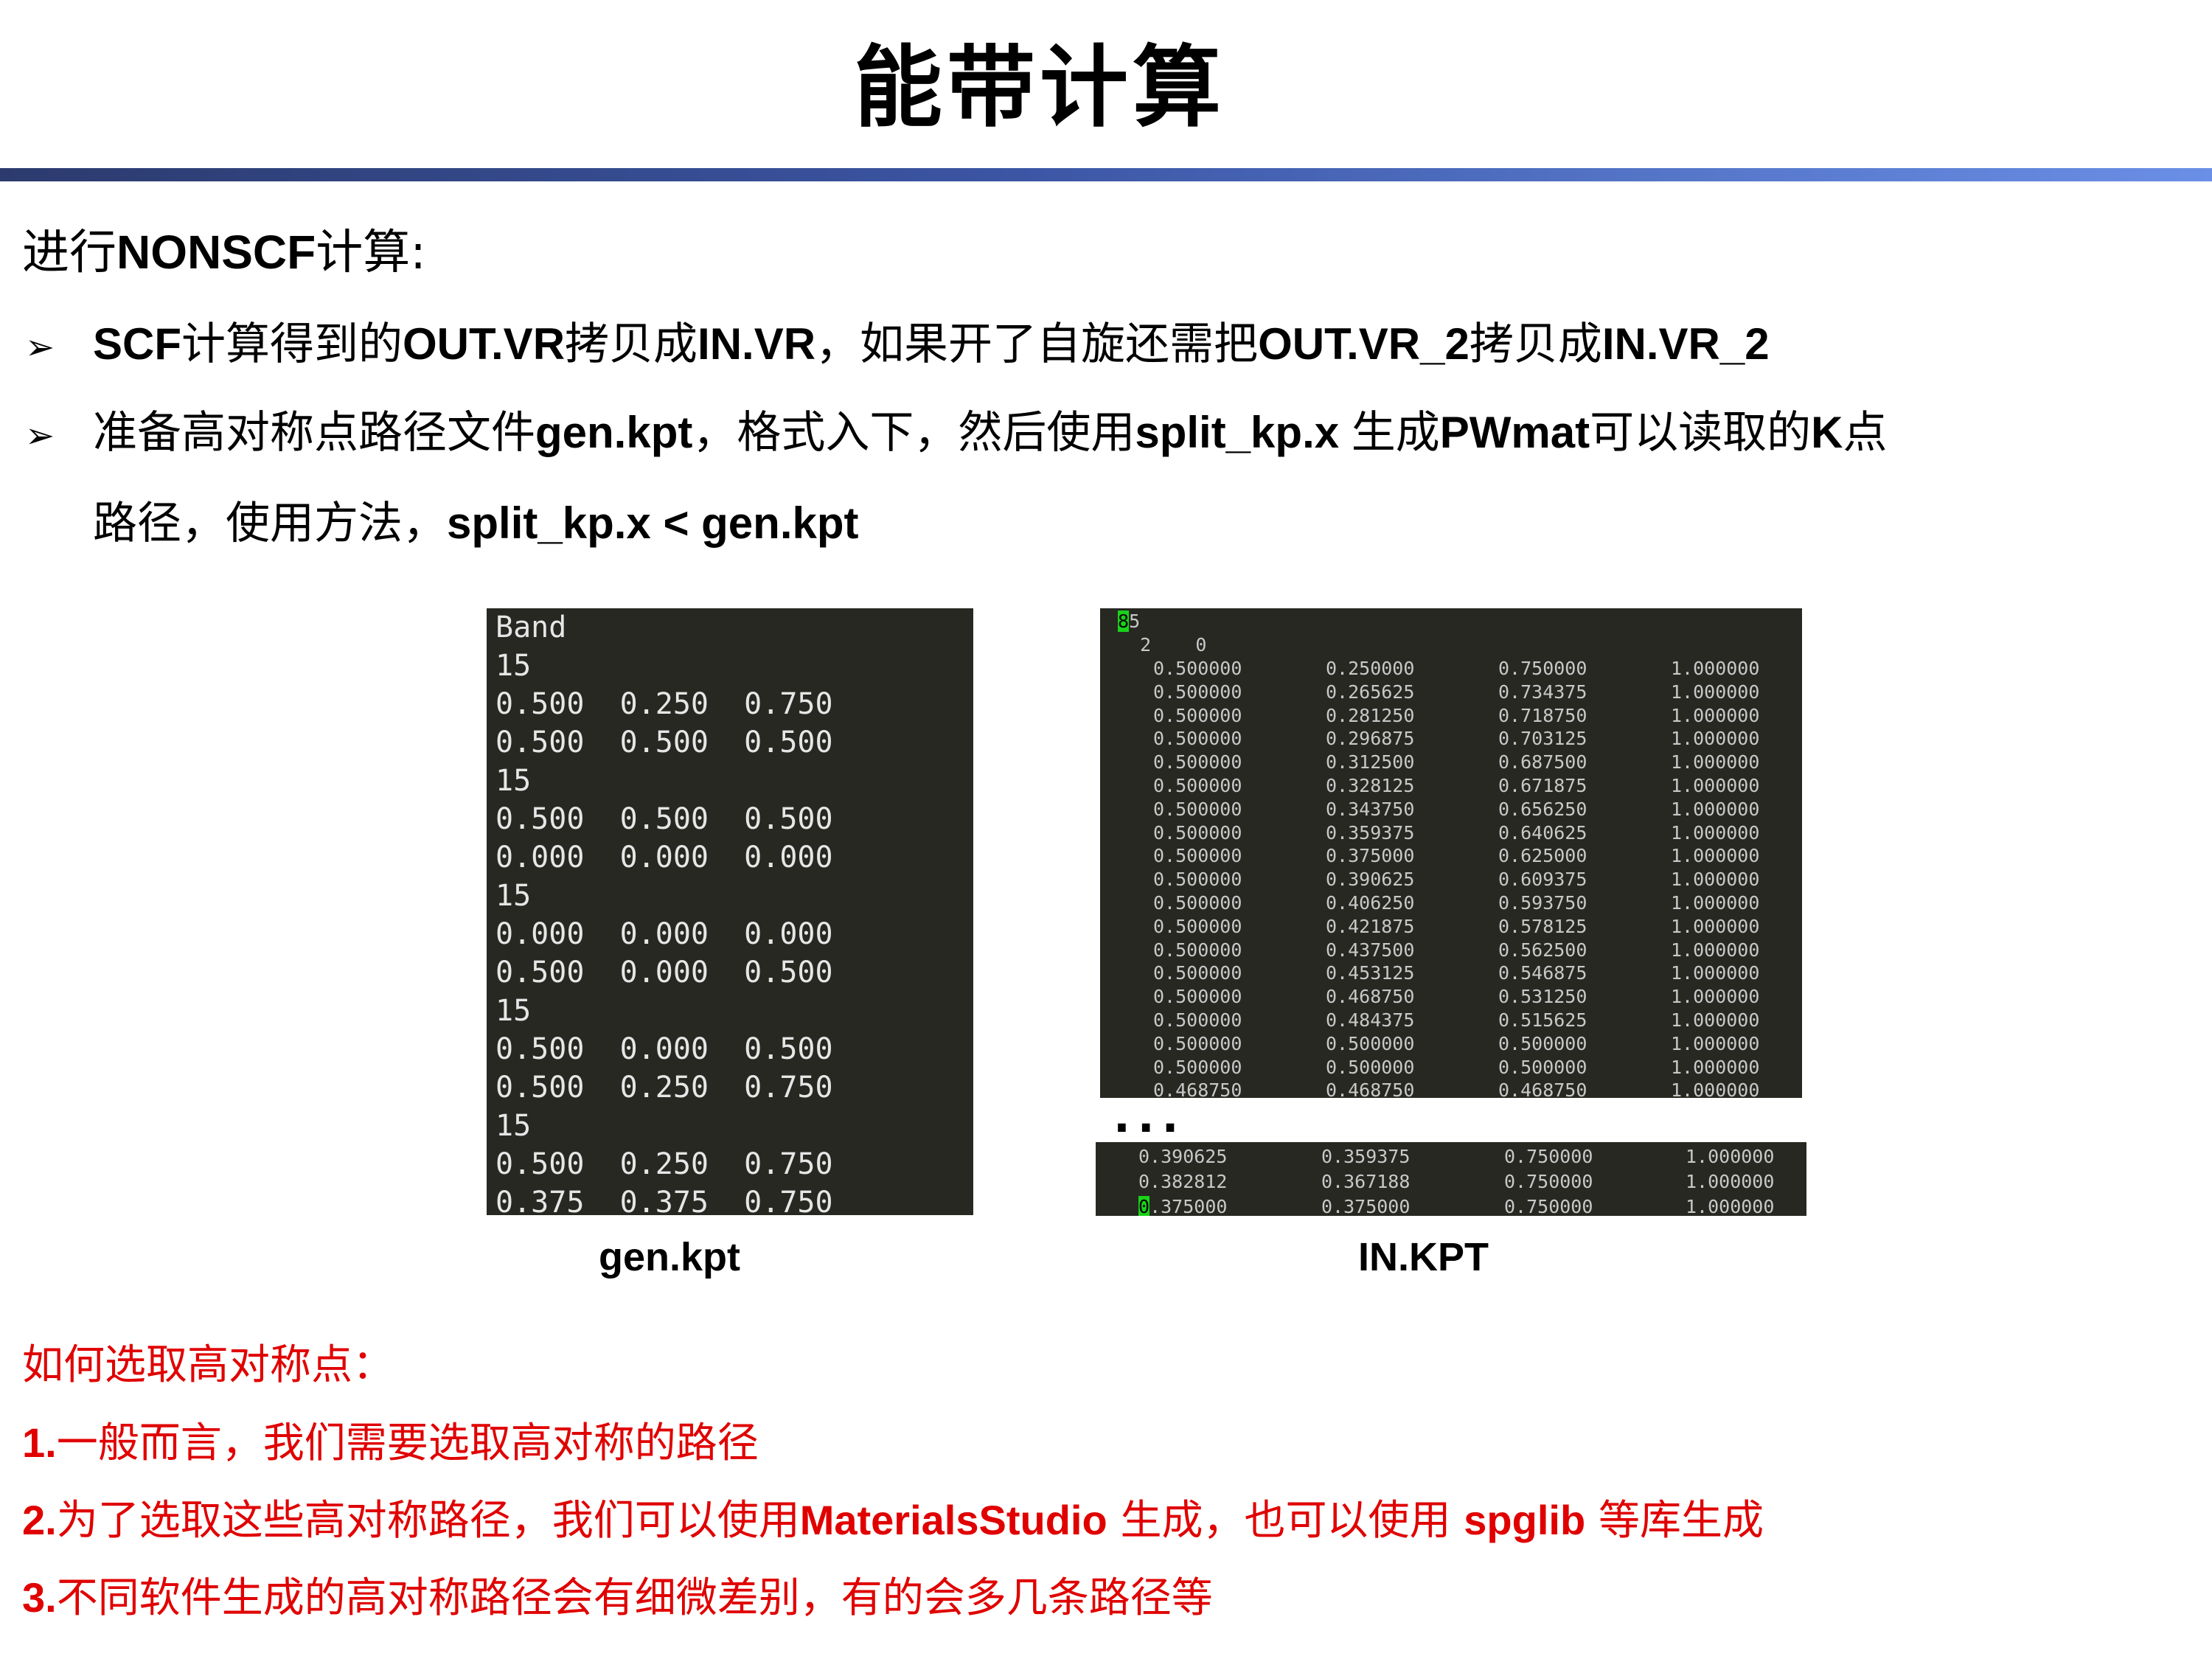  I want to click on in-kpt-cell: 0.640625, so click(1542, 832).